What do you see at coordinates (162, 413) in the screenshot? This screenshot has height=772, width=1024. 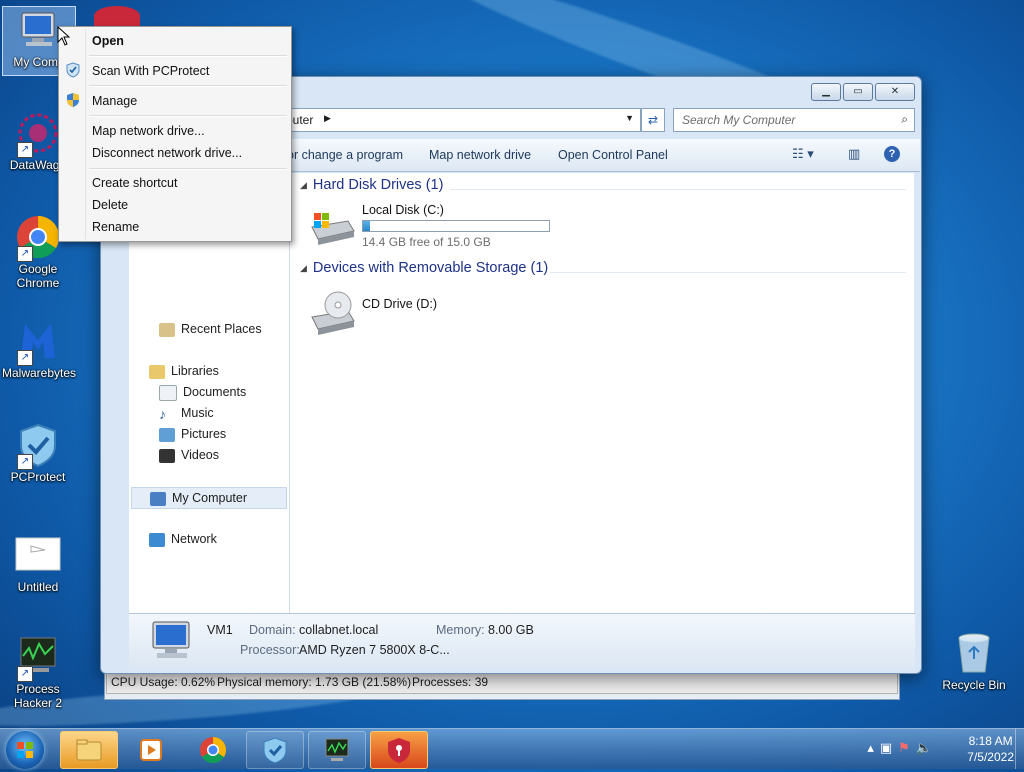 I see `music-icon: ♪` at bounding box center [162, 413].